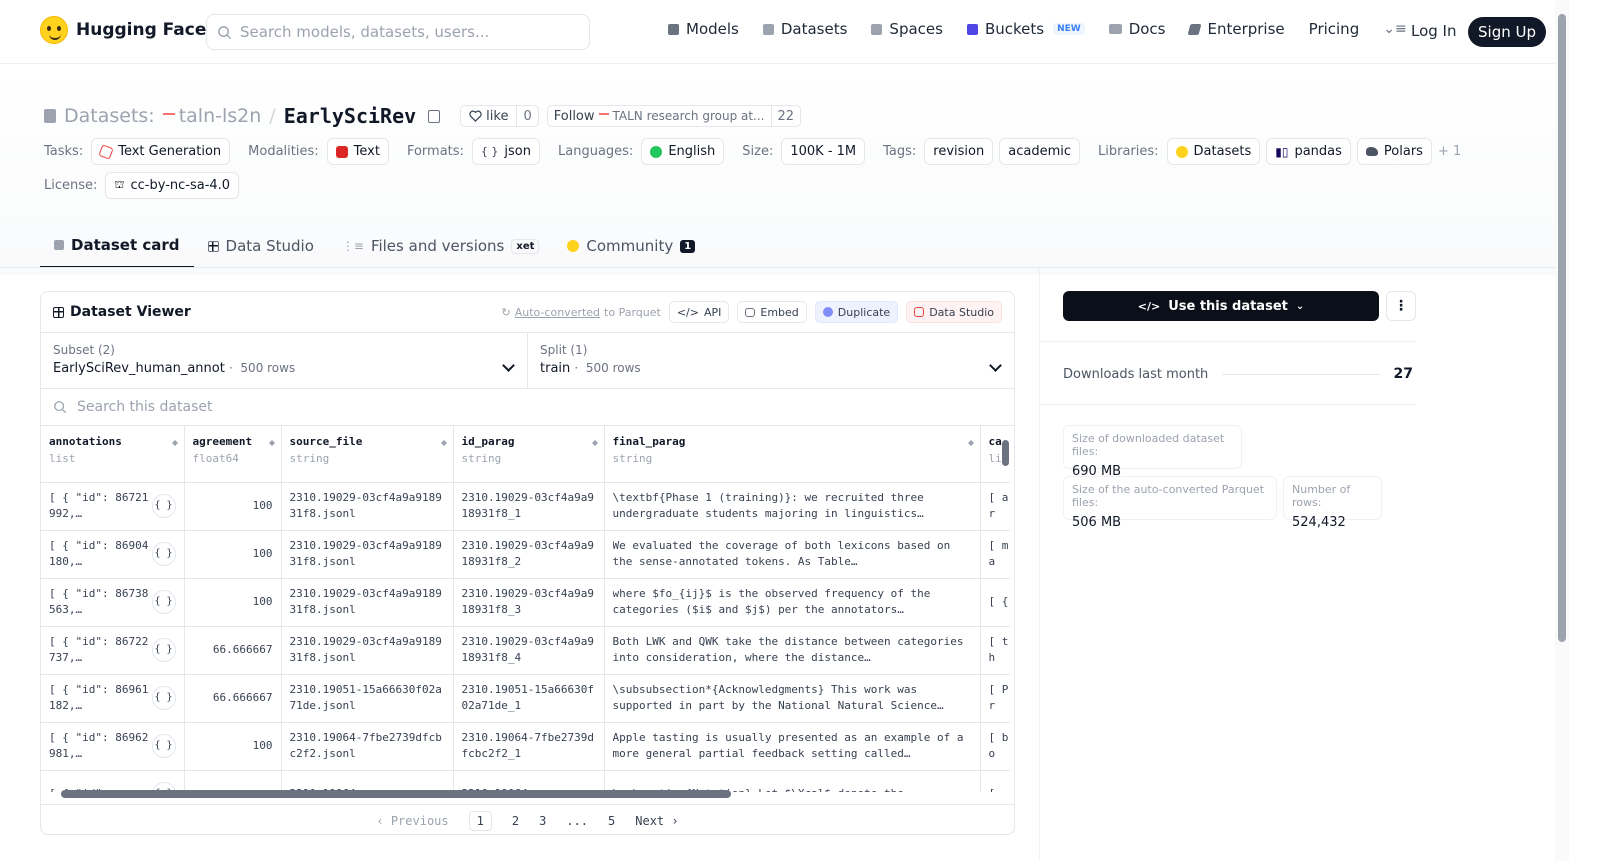 This screenshot has width=1600, height=861. What do you see at coordinates (367, 698) in the screenshot?
I see `cell-source-file: 2310.19051-15a66630f02a71de.jsonl` at bounding box center [367, 698].